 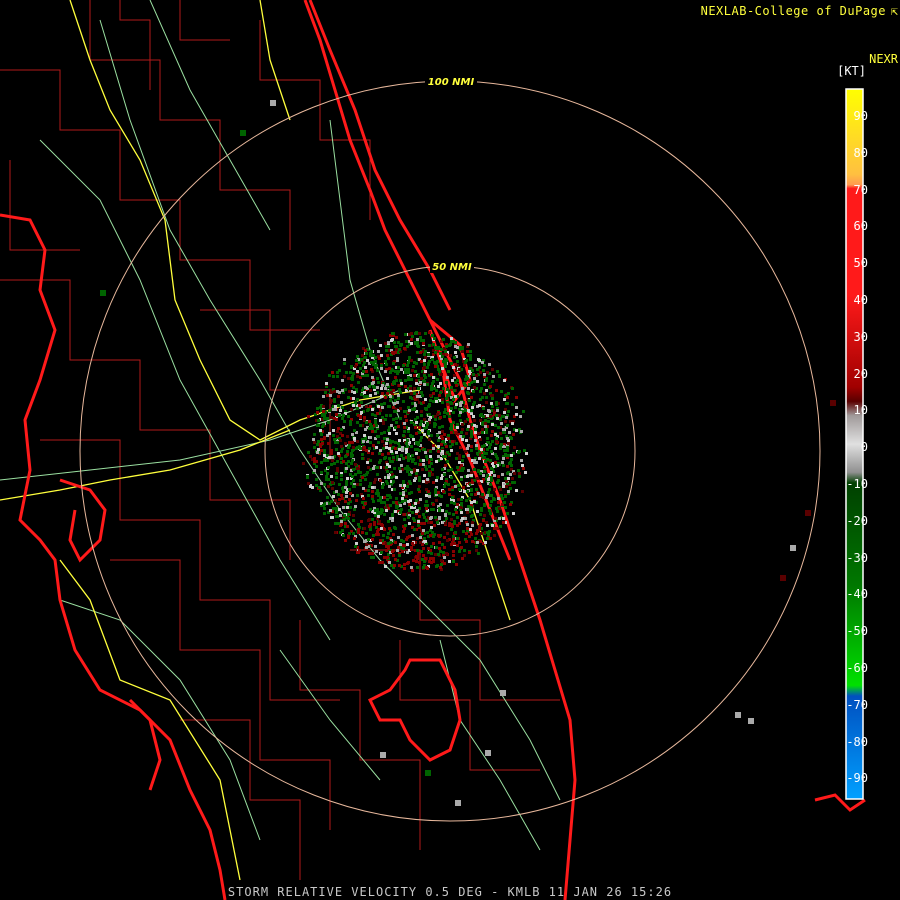 I want to click on arrow-box-icon: ⇱, so click(x=894, y=11).